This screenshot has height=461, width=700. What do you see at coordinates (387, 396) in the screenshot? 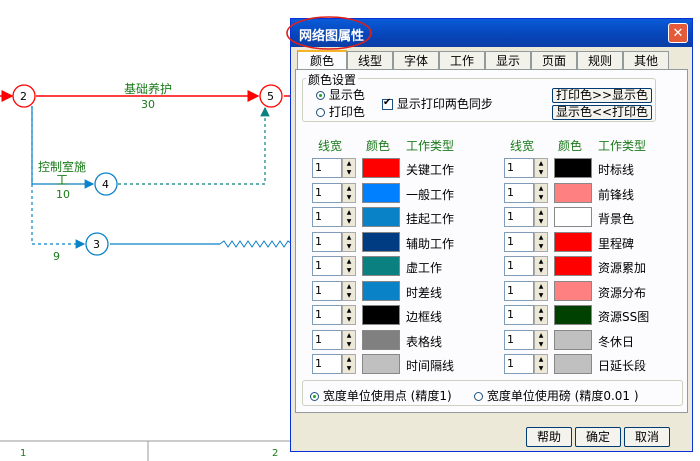
I see `unit-points-label: 宽度单位使用点 (精度1)` at bounding box center [387, 396].